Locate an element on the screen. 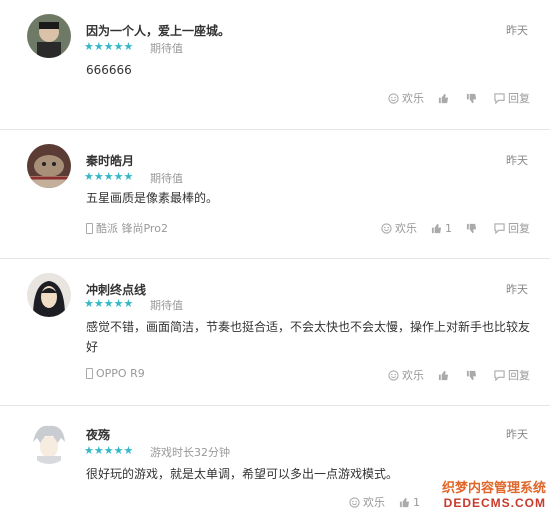 This screenshot has width=550, height=514. device-label: OPPO R9 is located at coordinates (120, 373).